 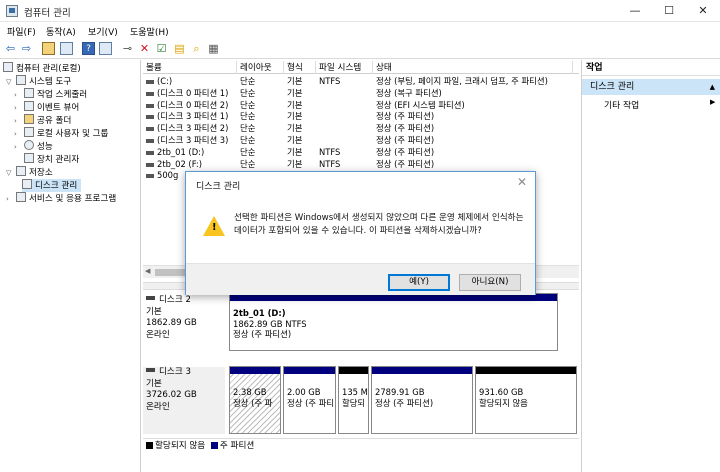 I want to click on dialog-close-icon: ✕, so click(x=522, y=182).